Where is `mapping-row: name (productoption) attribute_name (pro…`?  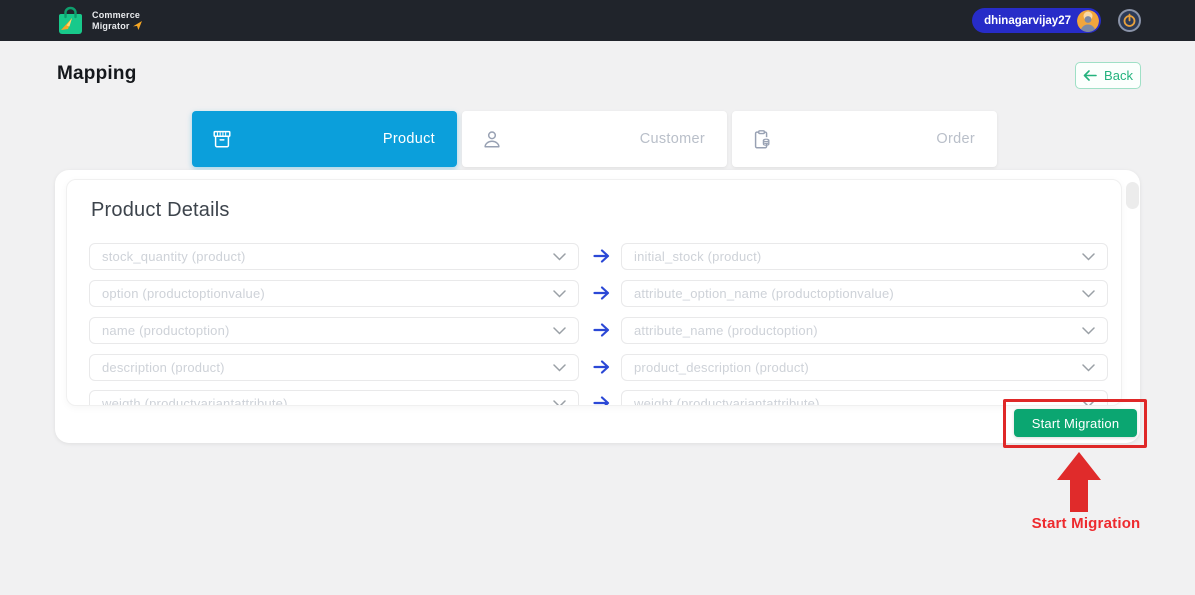 mapping-row: name (productoption) attribute_name (pro… is located at coordinates (594, 330).